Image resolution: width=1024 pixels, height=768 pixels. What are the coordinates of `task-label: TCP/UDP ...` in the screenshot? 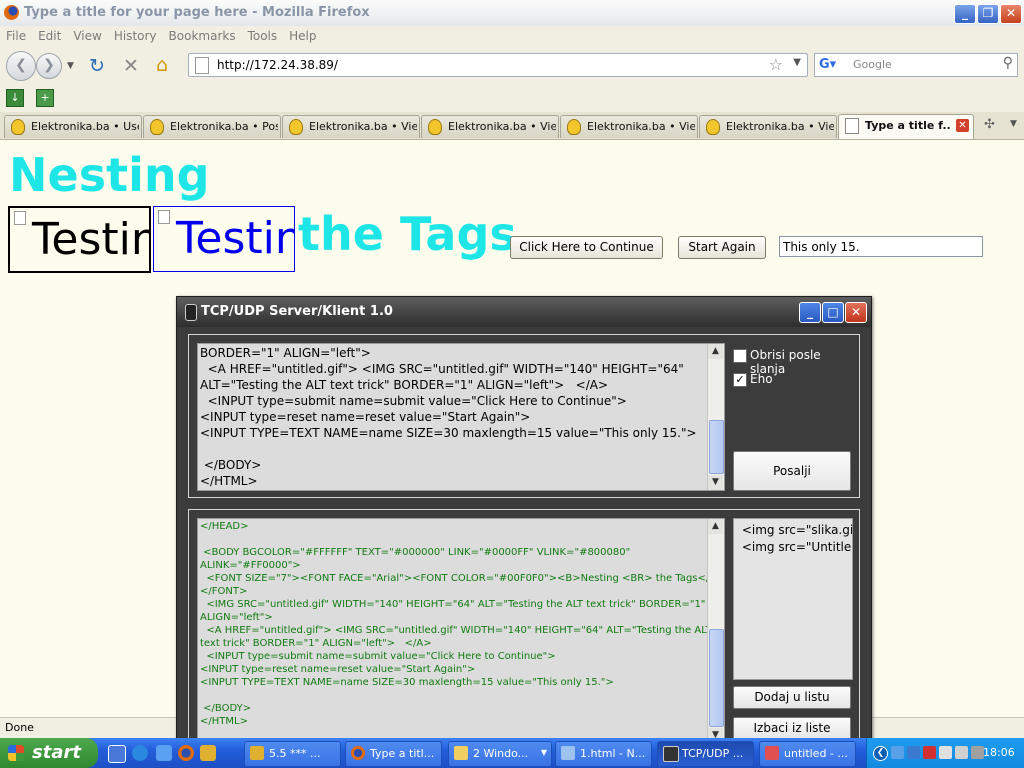 It's located at (713, 753).